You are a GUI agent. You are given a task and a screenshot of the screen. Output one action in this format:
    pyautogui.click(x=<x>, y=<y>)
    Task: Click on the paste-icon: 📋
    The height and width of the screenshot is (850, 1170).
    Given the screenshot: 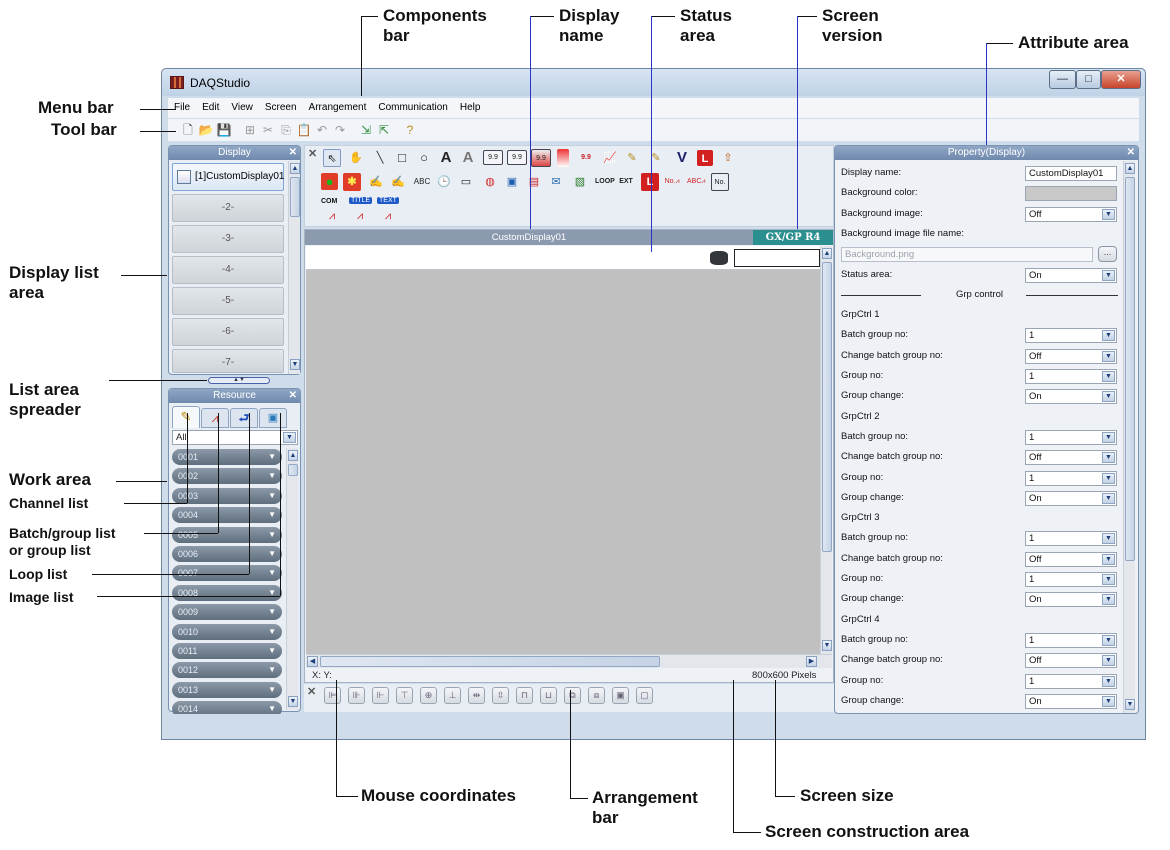 What is the action you would take?
    pyautogui.click(x=304, y=130)
    